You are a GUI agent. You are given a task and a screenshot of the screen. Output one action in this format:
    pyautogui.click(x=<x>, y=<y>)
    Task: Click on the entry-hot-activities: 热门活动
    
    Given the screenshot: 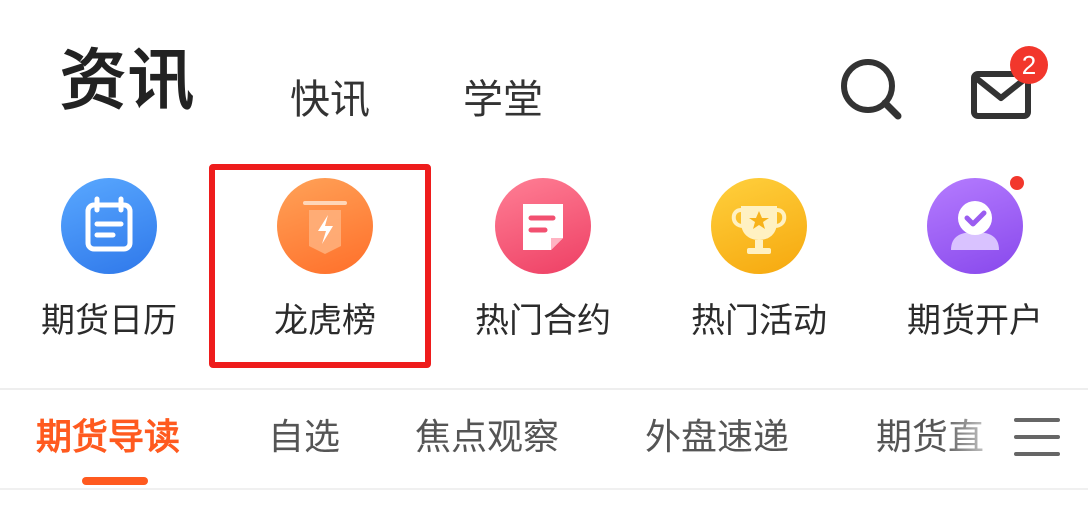 What is the action you would take?
    pyautogui.click(x=759, y=265)
    